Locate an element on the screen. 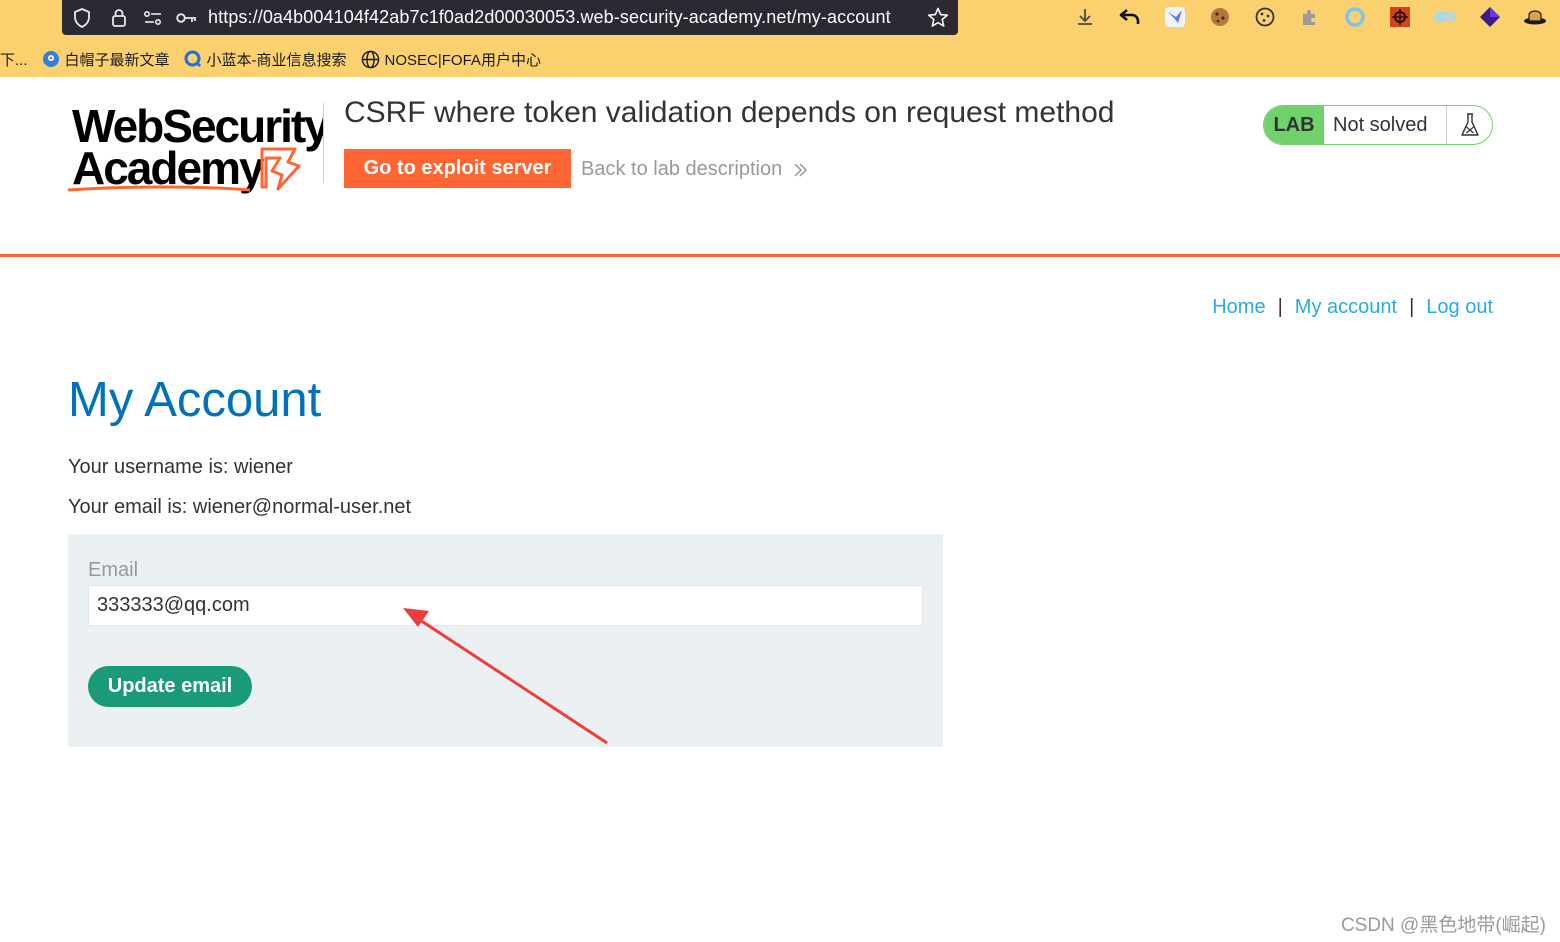 Image resolution: width=1560 pixels, height=942 pixels. username-text: Your username is: wiener is located at coordinates (180, 467).